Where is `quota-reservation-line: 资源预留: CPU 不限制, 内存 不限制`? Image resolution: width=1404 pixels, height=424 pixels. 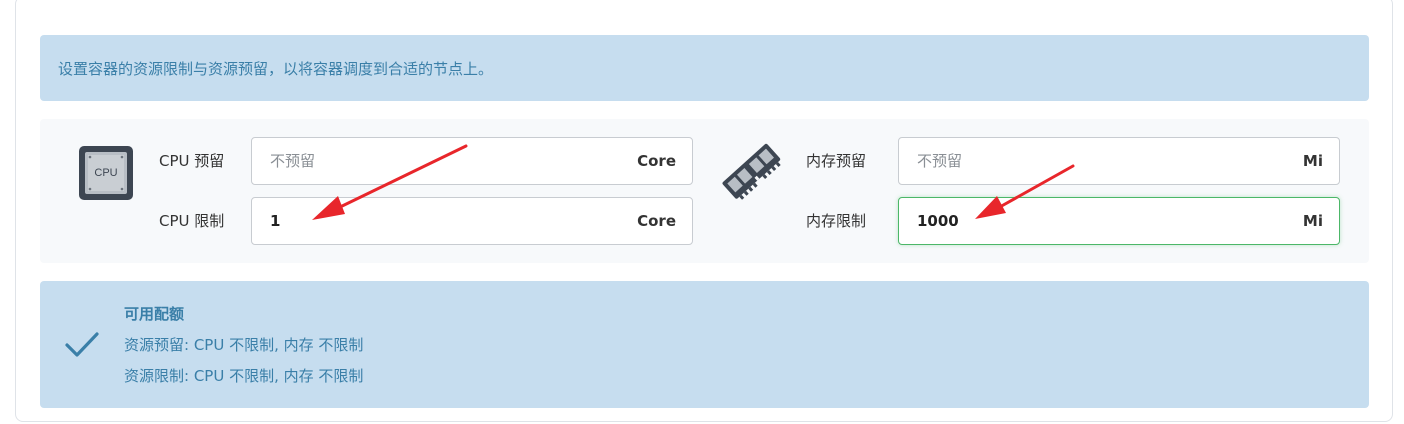 quota-reservation-line: 资源预留: CPU 不限制, 内存 不限制 is located at coordinates (244, 345).